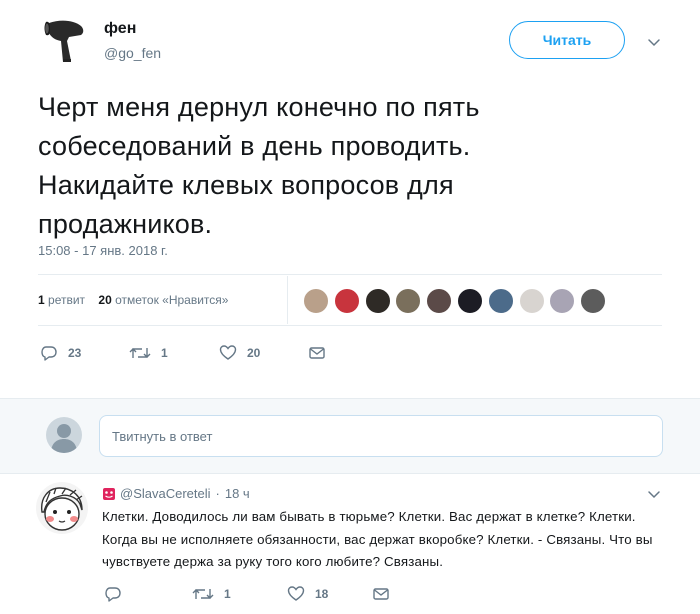 The image size is (700, 614). I want to click on stats-separator, so click(287, 300).